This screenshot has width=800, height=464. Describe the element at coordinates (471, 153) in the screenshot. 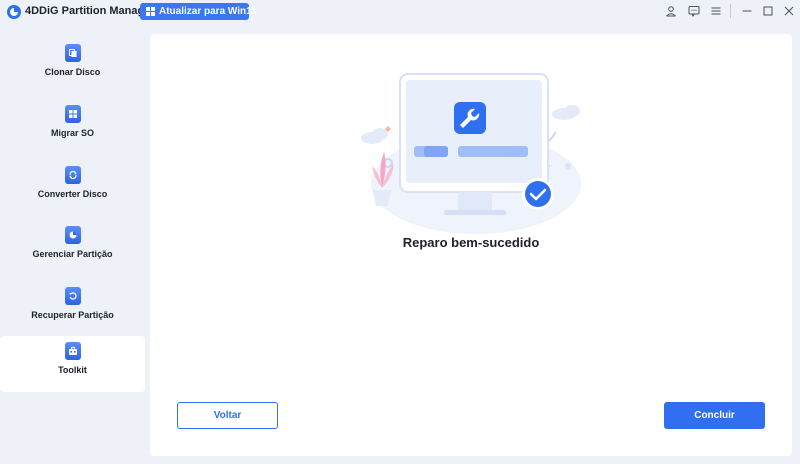

I see `repair-success-illustration` at that location.